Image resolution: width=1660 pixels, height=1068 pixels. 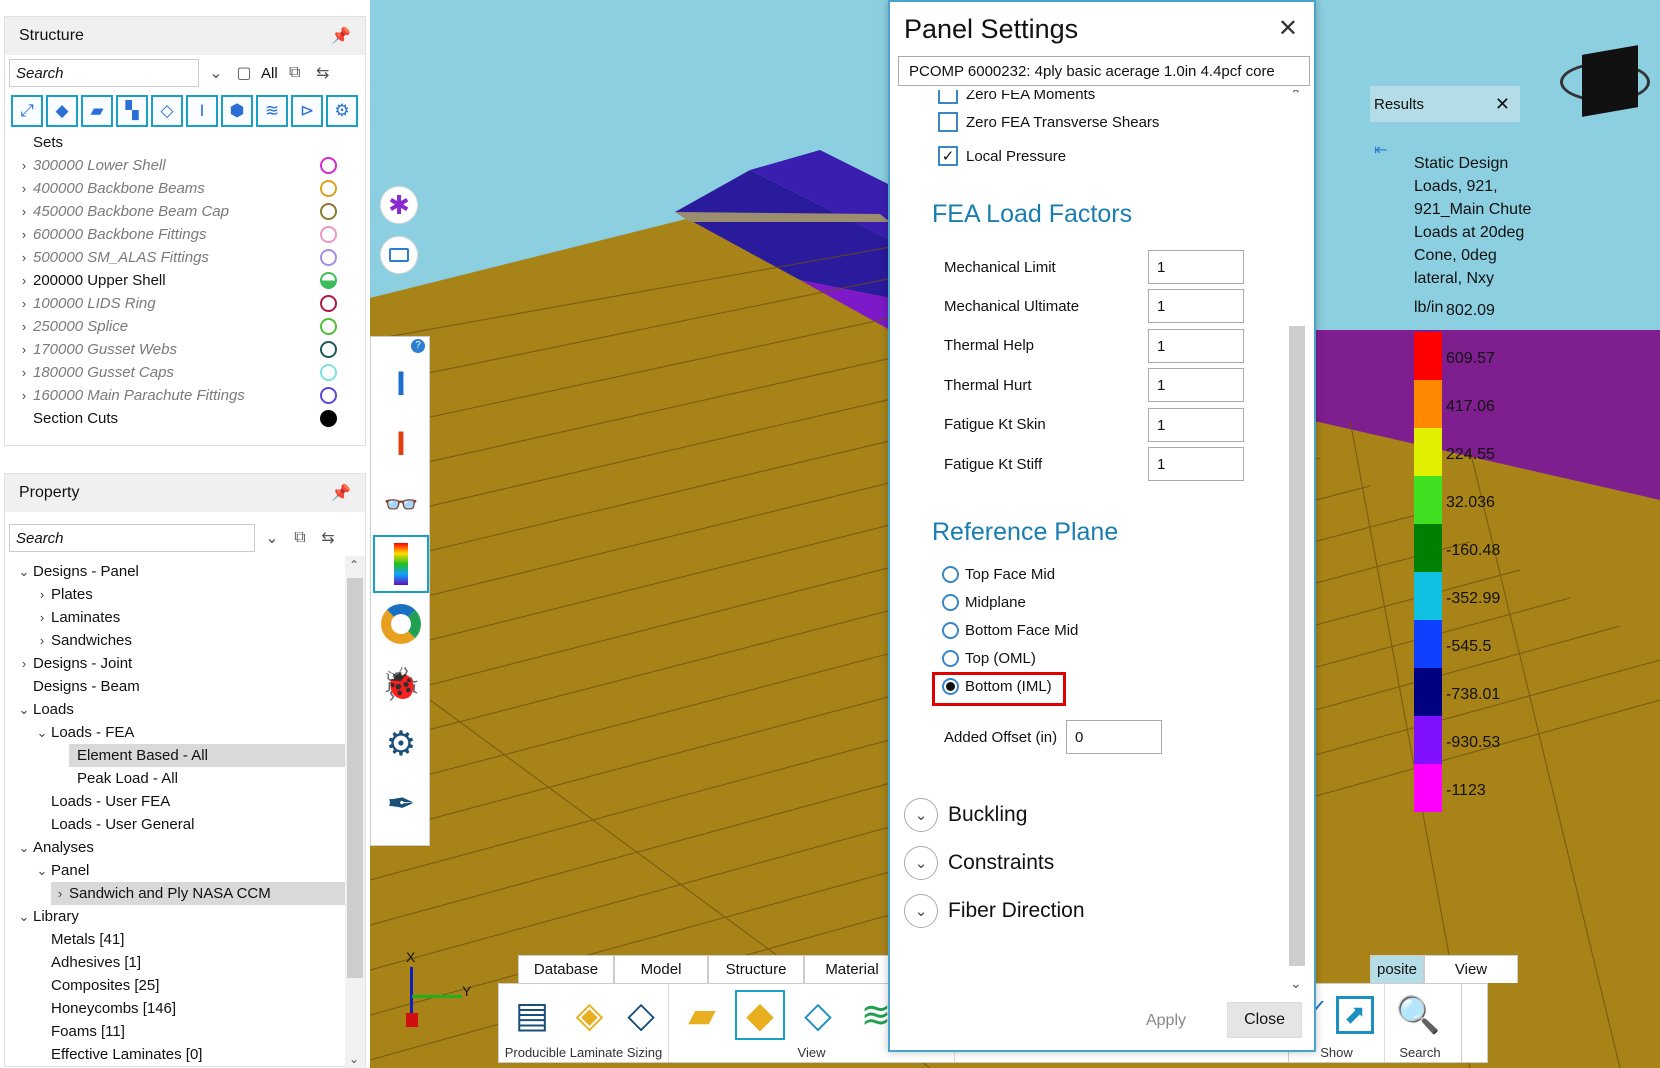 I want to click on asterisk-tool-icon: ✱, so click(x=399, y=205).